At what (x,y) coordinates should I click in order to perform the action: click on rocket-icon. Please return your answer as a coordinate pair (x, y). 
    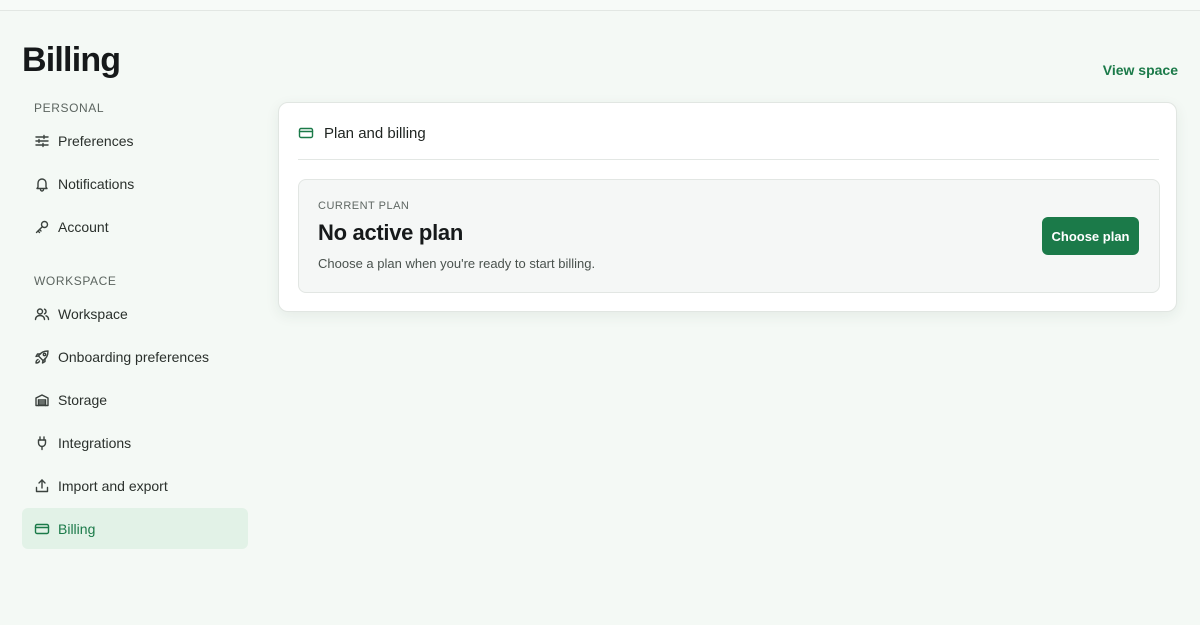
    Looking at the image, I should click on (42, 357).